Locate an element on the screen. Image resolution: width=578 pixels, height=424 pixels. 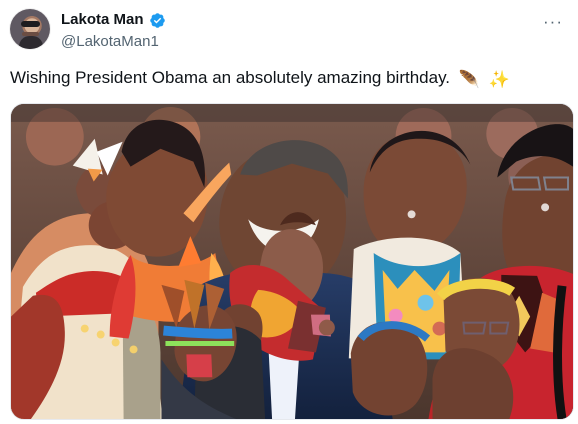
more-options-icon: ··· is located at coordinates (553, 21).